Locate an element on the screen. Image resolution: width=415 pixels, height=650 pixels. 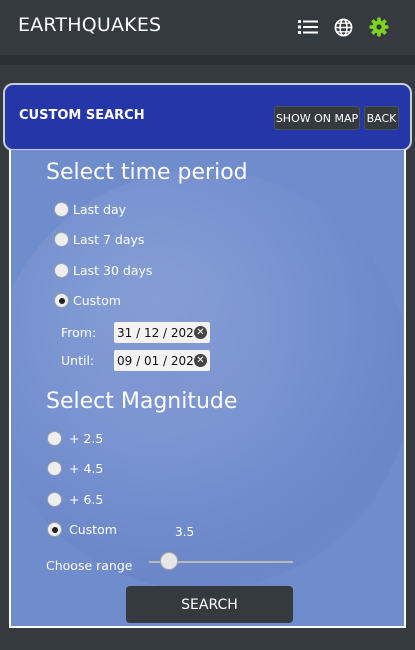
until-label: Until: is located at coordinates (78, 360).